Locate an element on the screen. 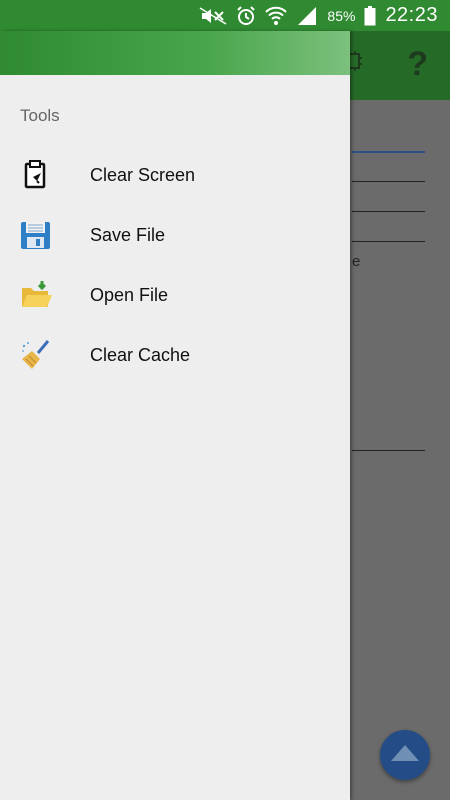 This screenshot has width=450, height=800. menu-item-label: Clear Cache is located at coordinates (140, 354).